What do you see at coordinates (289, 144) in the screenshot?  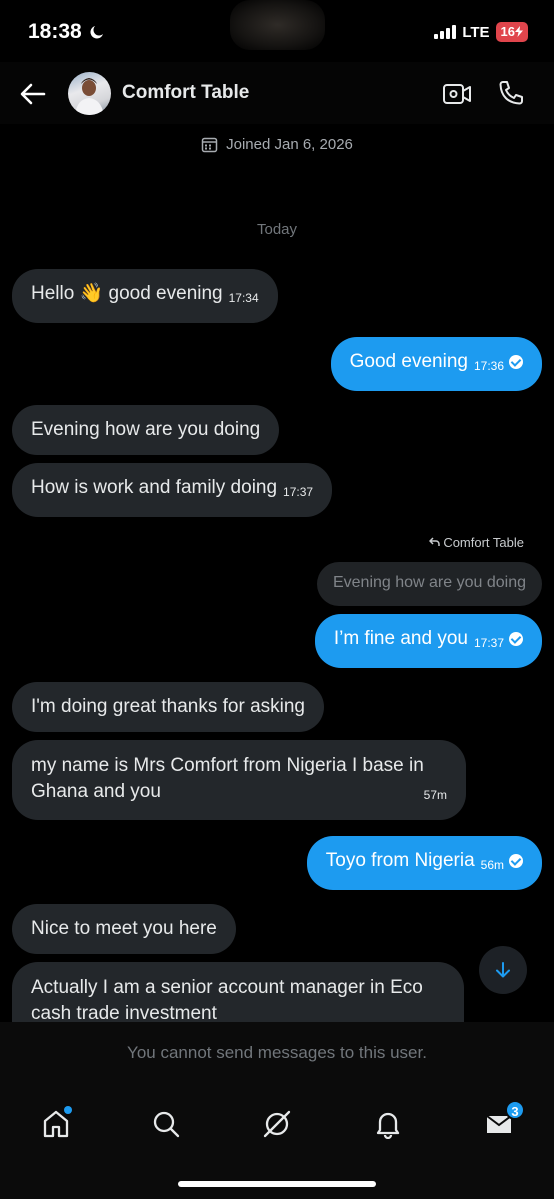 I see `joined-text: Joined Jan 6, 2026` at bounding box center [289, 144].